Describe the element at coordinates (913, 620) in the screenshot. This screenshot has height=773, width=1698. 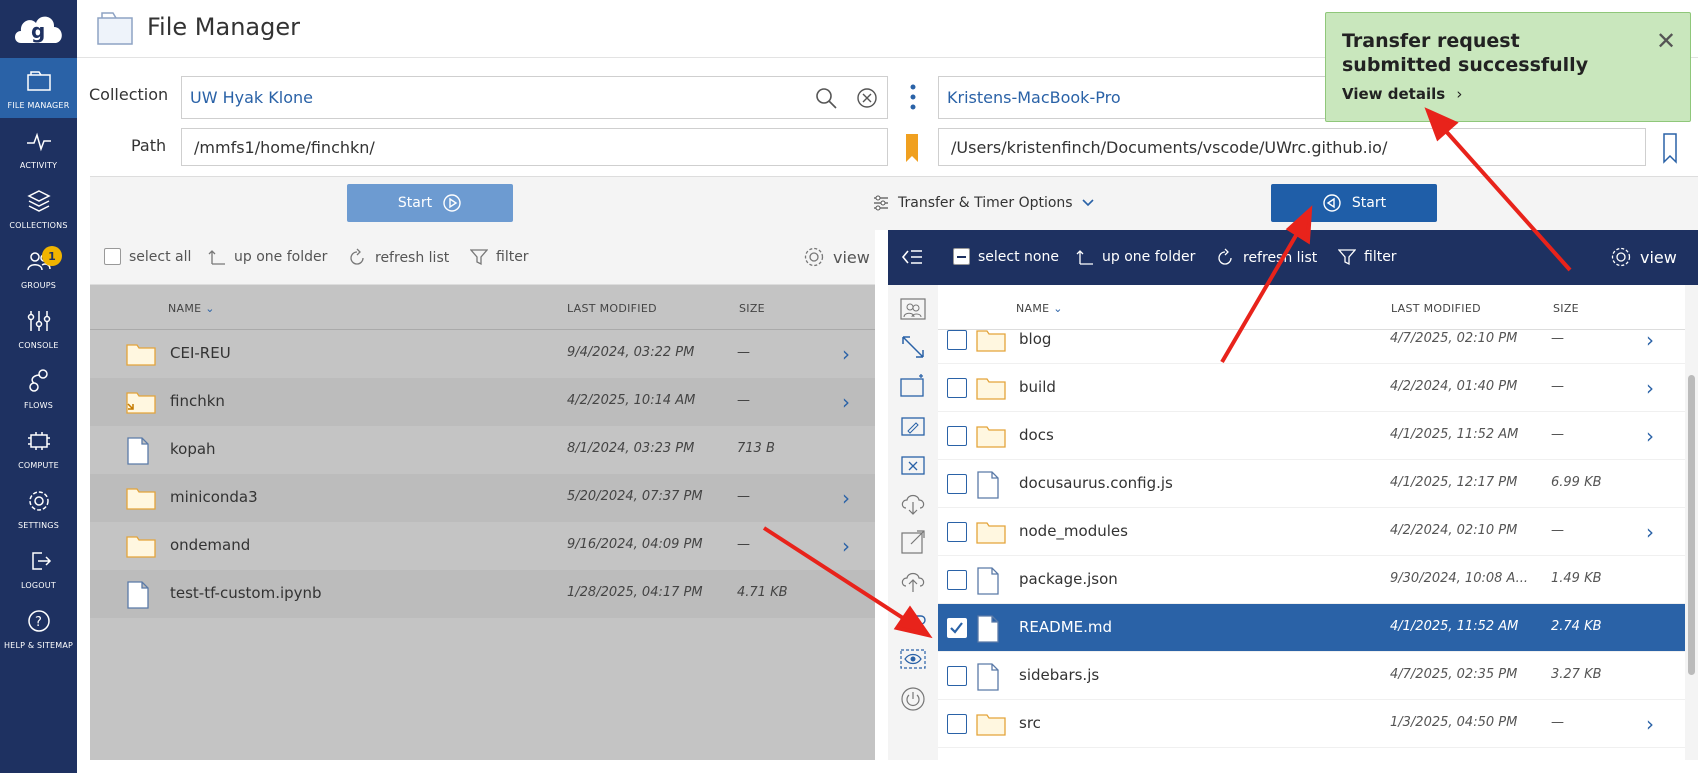
I see `link-icon` at that location.